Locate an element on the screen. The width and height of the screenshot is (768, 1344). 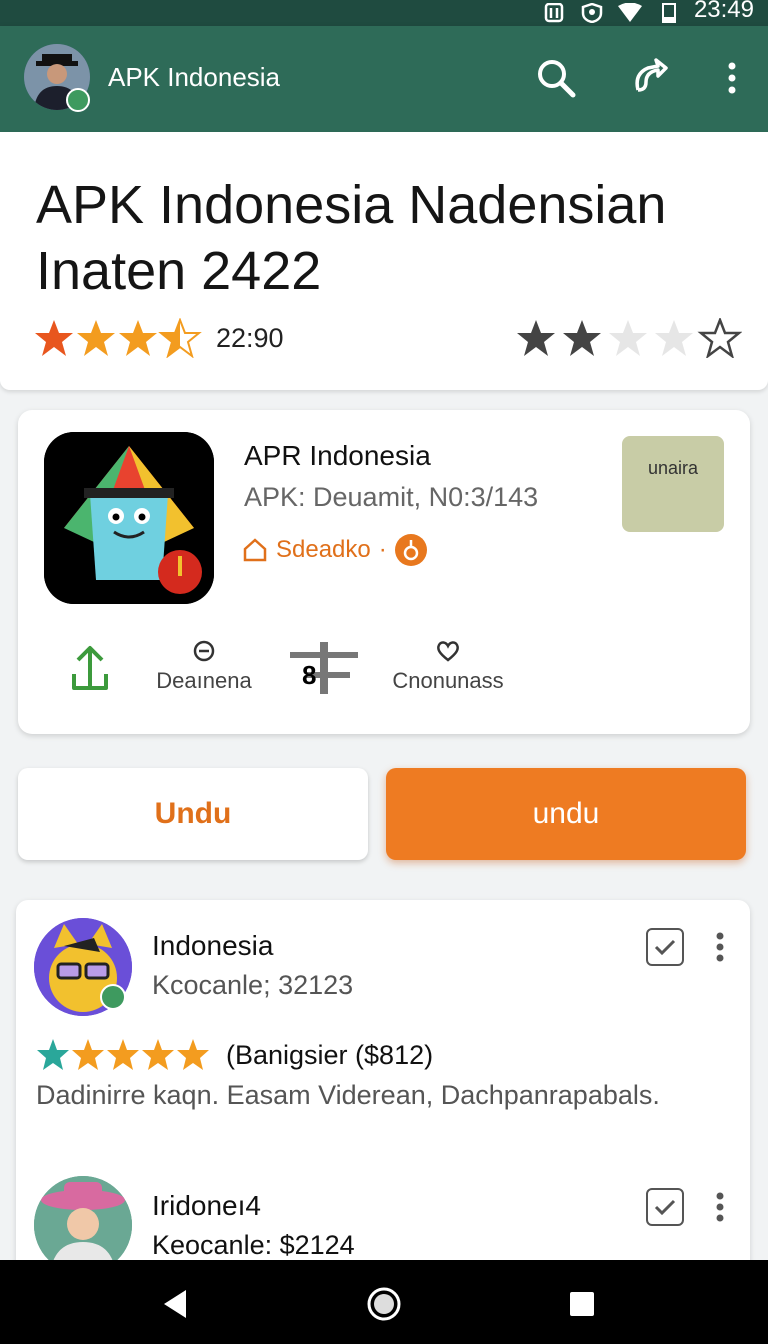
app-logo-icon is located at coordinates (129, 518).